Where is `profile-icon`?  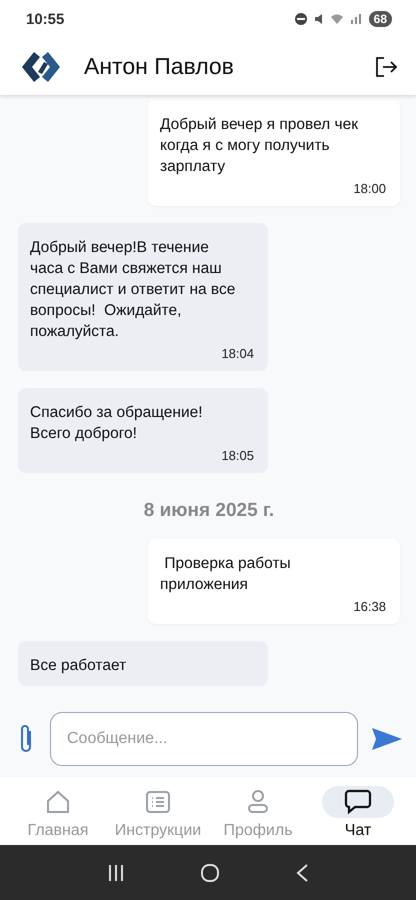
profile-icon is located at coordinates (258, 802).